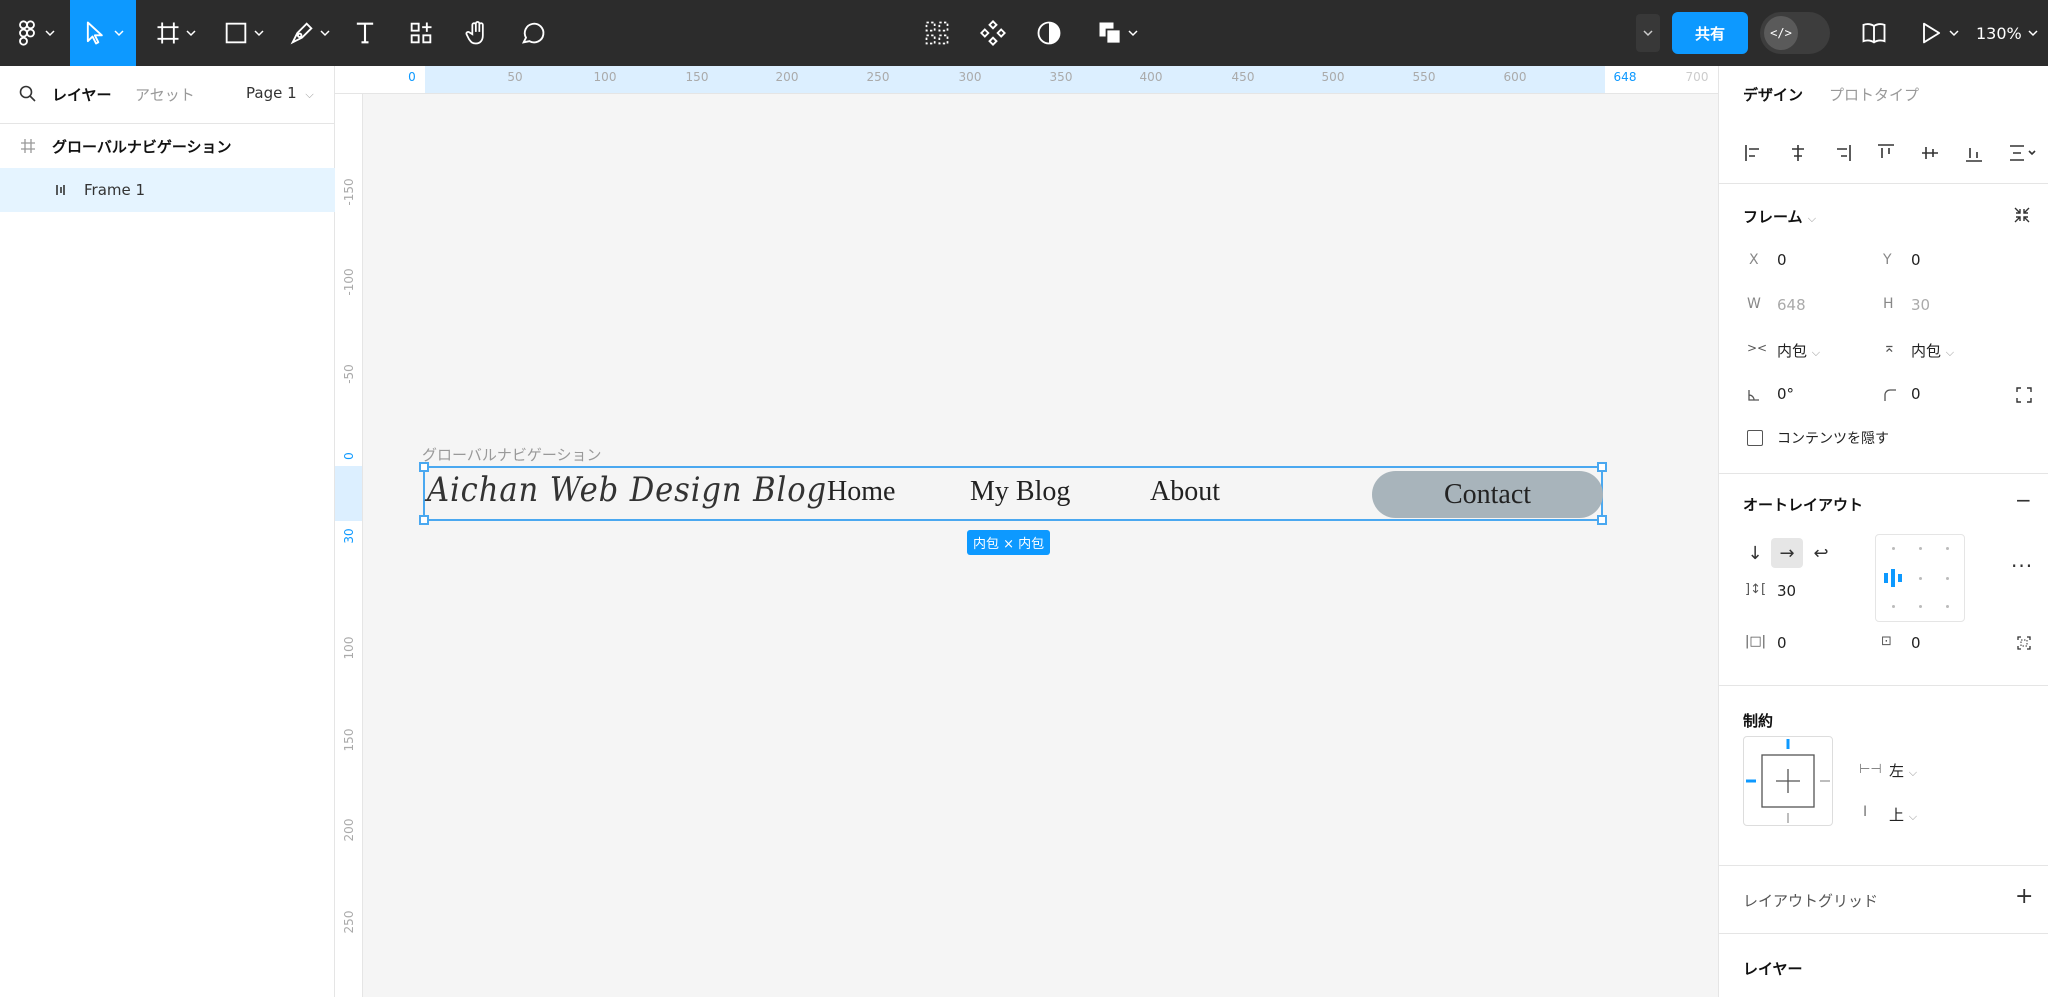 The image size is (2048, 997). What do you see at coordinates (533, 33) in the screenshot?
I see `comment-tool-button` at bounding box center [533, 33].